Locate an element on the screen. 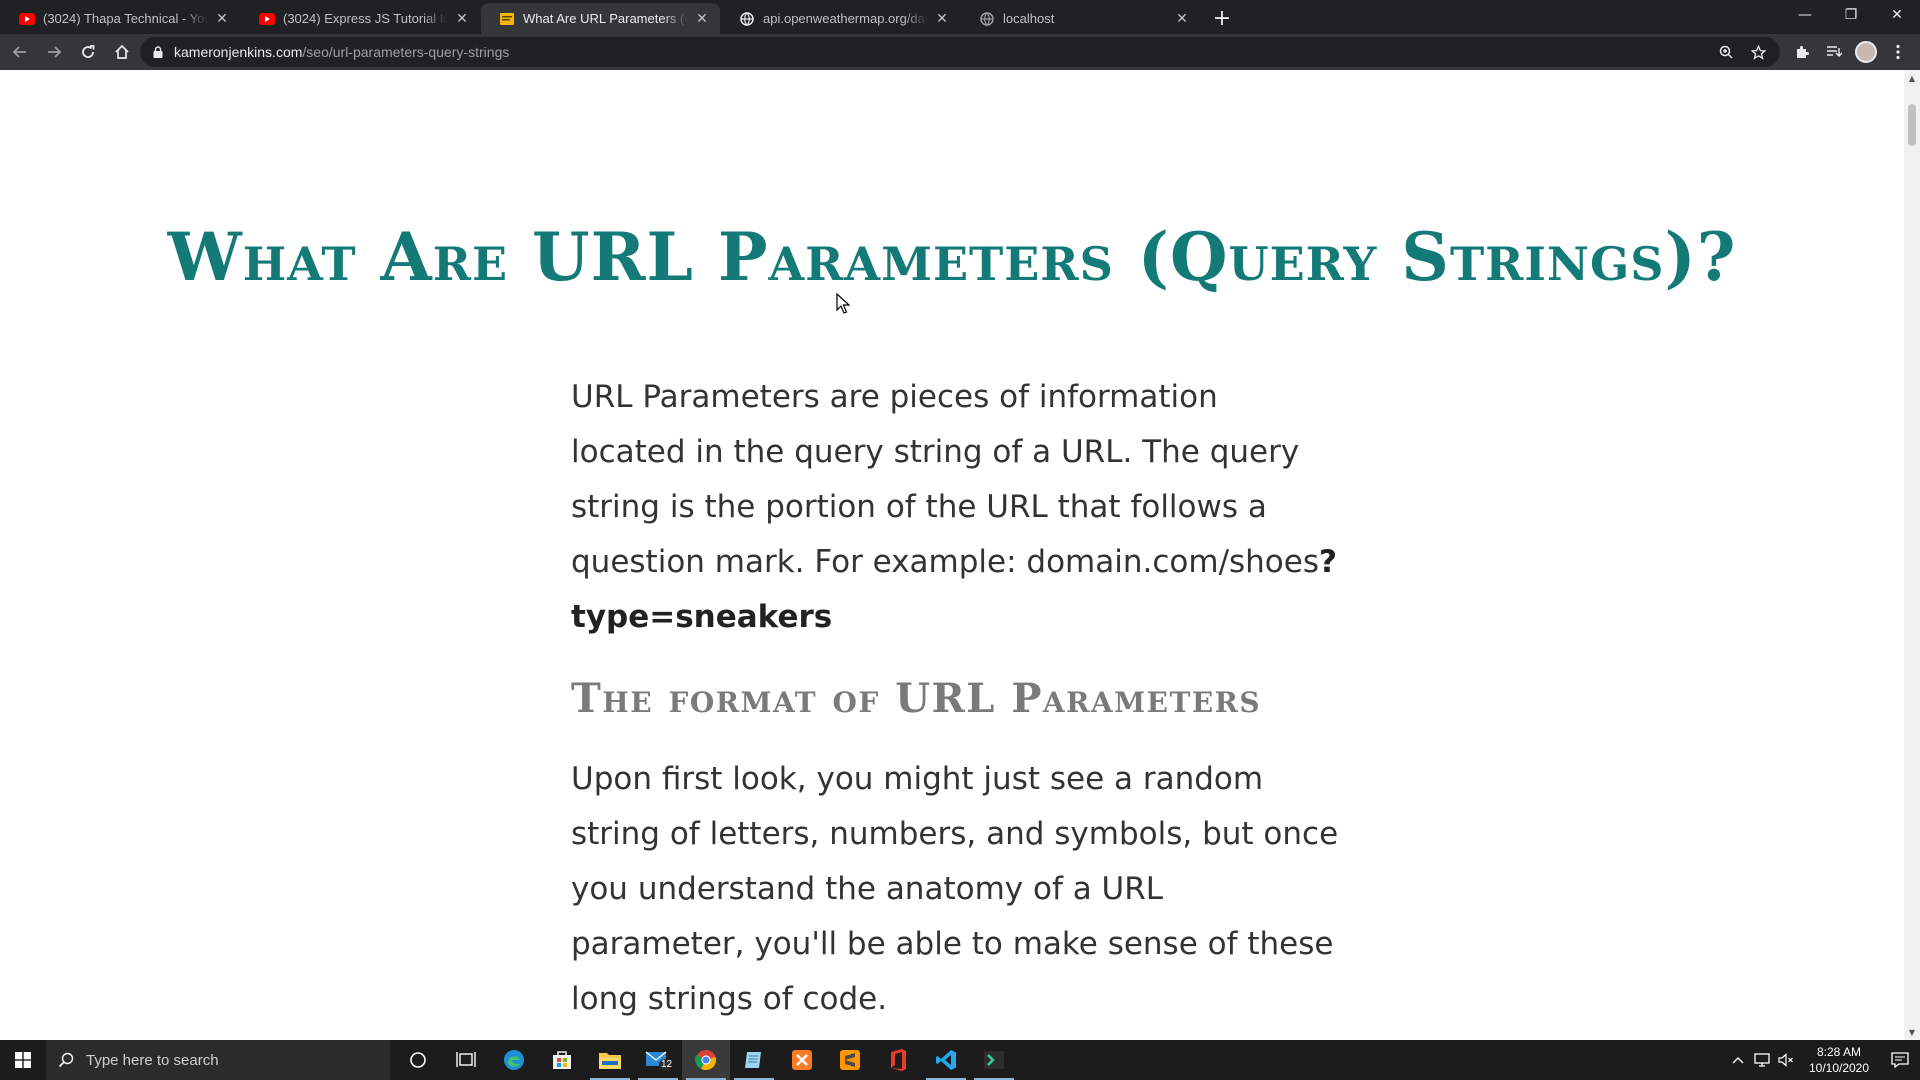 The image size is (1920, 1080). tab-youtube-thapa: (3024) Thapa Technical - YouTube ✕ is located at coordinates (120, 18).